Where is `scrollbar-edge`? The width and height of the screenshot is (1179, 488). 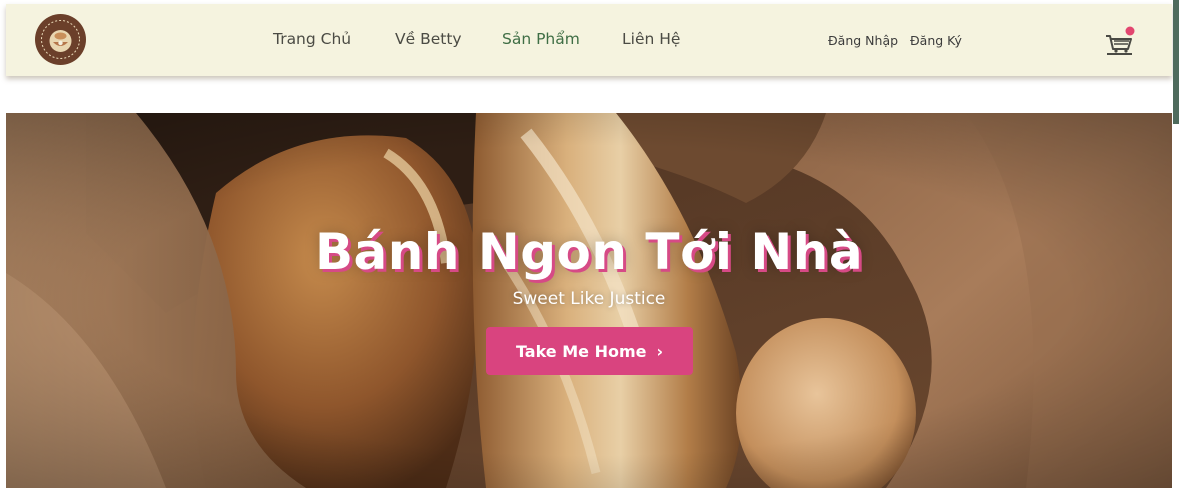 scrollbar-edge is located at coordinates (1176, 62).